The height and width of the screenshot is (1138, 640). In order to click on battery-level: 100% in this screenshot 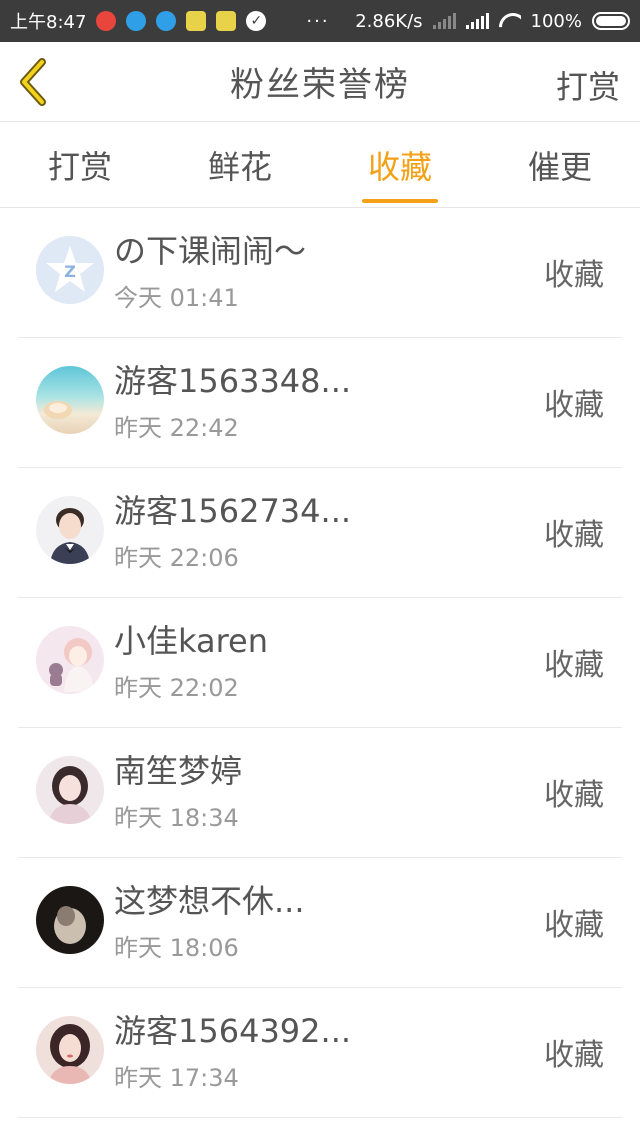, I will do `click(556, 21)`.